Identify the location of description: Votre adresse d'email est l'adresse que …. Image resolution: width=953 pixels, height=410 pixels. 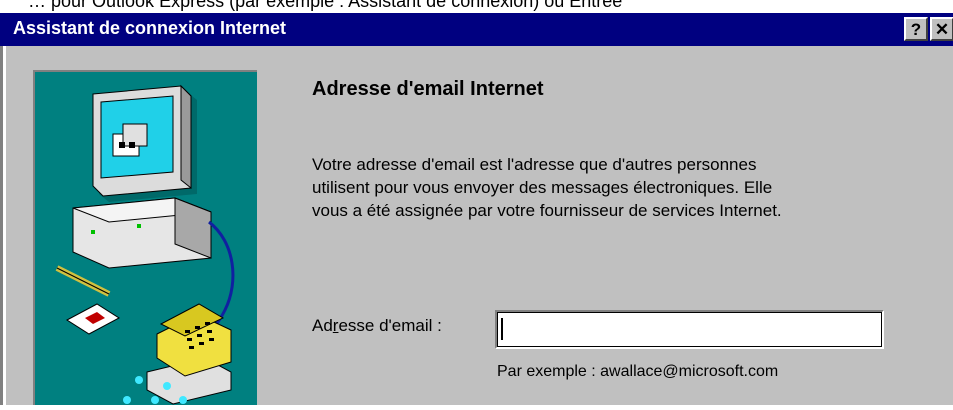
(612, 187).